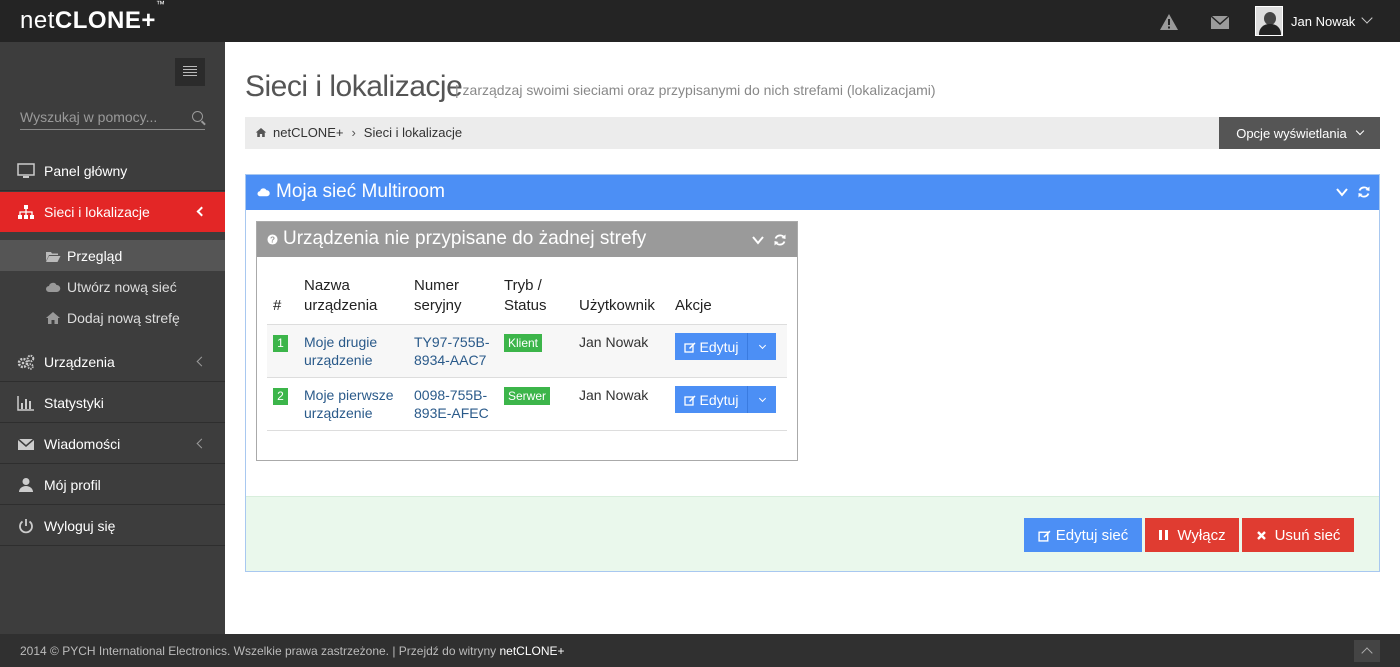  Describe the element at coordinates (532, 651) in the screenshot. I see `footer-site-link: netCLONE+` at that location.